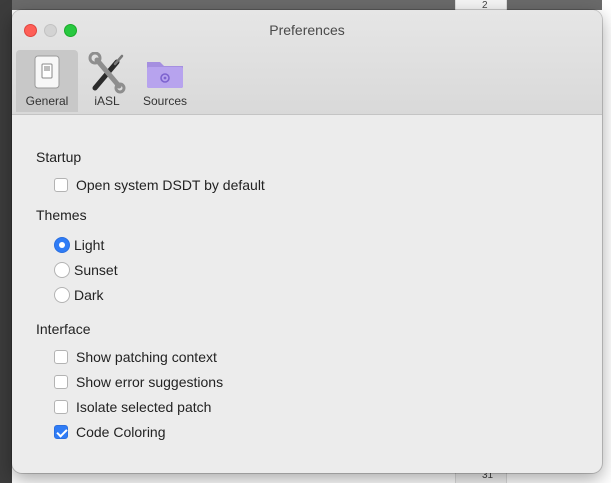 Image resolution: width=611 pixels, height=483 pixels. I want to click on patching-context-checkbox-row: Show patching context, so click(135, 357).